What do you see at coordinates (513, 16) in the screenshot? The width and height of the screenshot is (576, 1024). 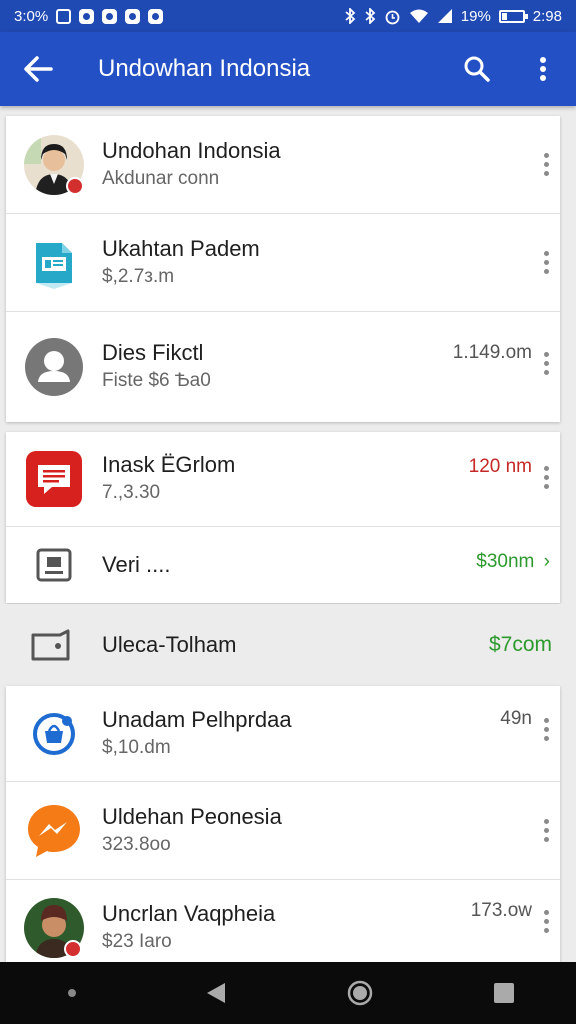 I see `battery-icon` at bounding box center [513, 16].